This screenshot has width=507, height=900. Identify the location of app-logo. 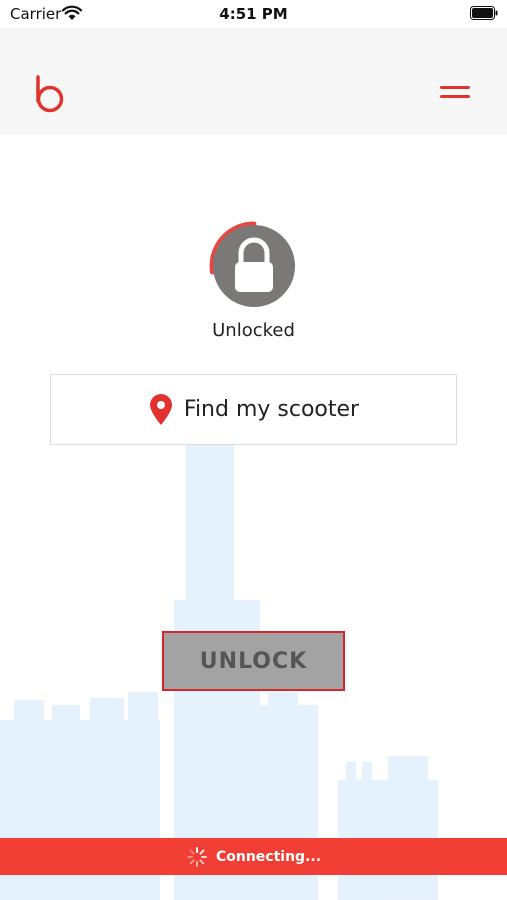
(50, 94).